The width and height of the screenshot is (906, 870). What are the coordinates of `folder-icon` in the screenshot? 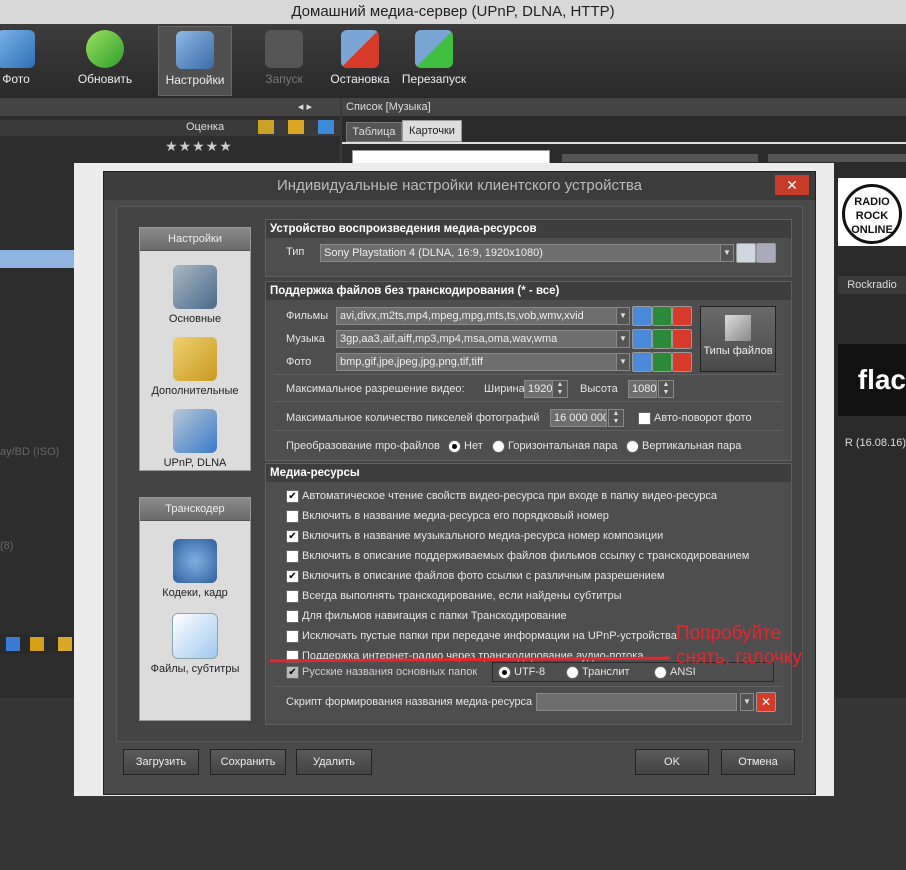 It's located at (37, 644).